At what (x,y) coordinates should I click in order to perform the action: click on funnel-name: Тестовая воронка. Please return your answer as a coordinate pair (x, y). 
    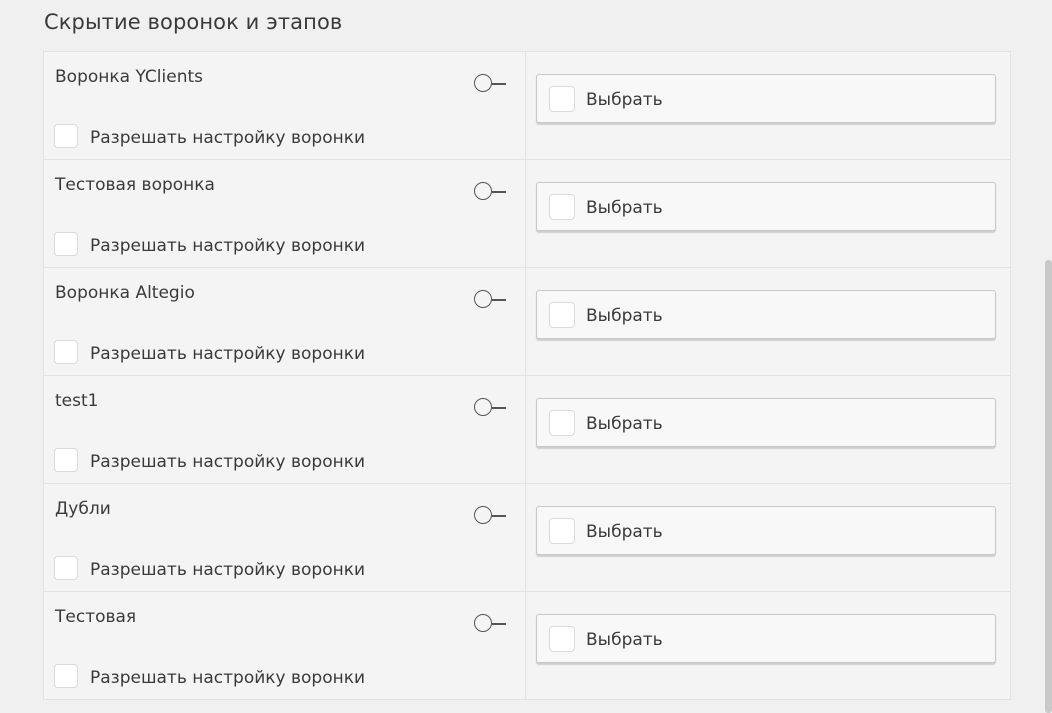
    Looking at the image, I should click on (135, 185).